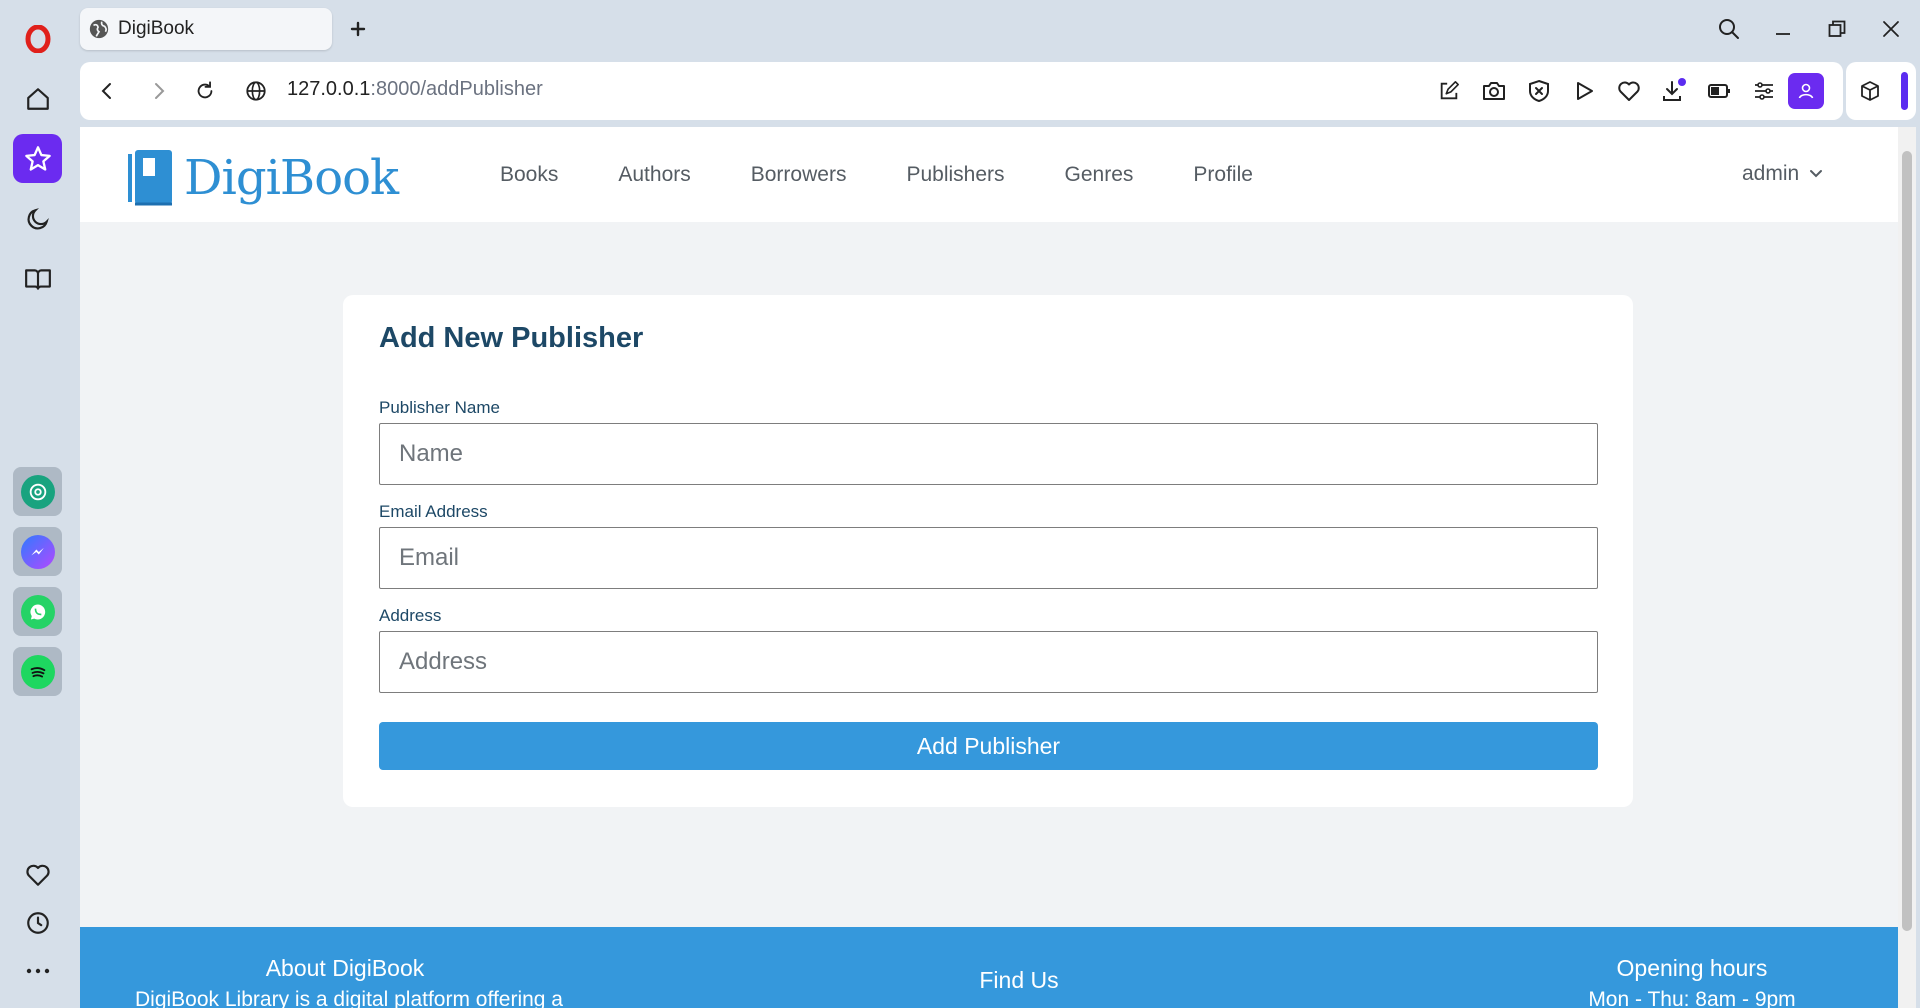 This screenshot has width=1920, height=1008. Describe the element at coordinates (1692, 981) in the screenshot. I see `footer-opening-hours: Opening hours Mon - Thu: 8am - 9pm` at that location.